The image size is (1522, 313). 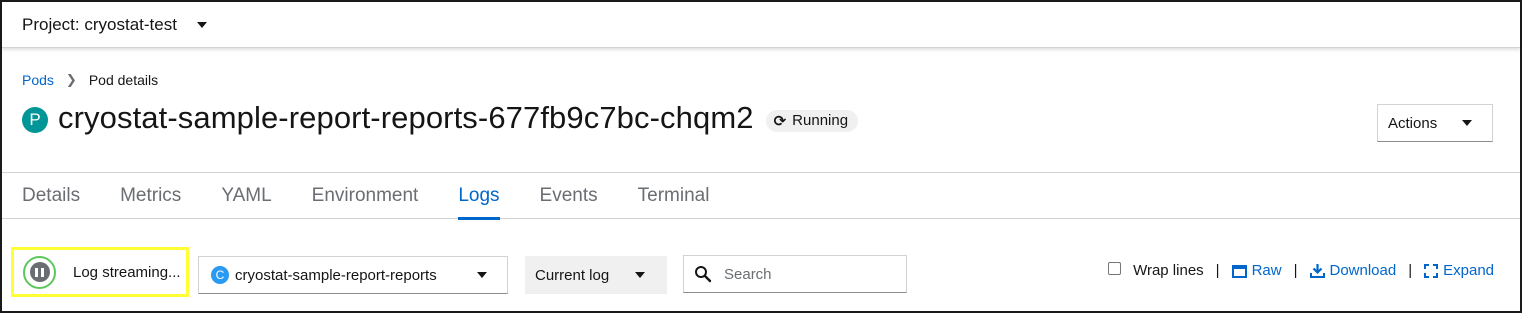 I want to click on tab-yaml: YAML, so click(x=246, y=196).